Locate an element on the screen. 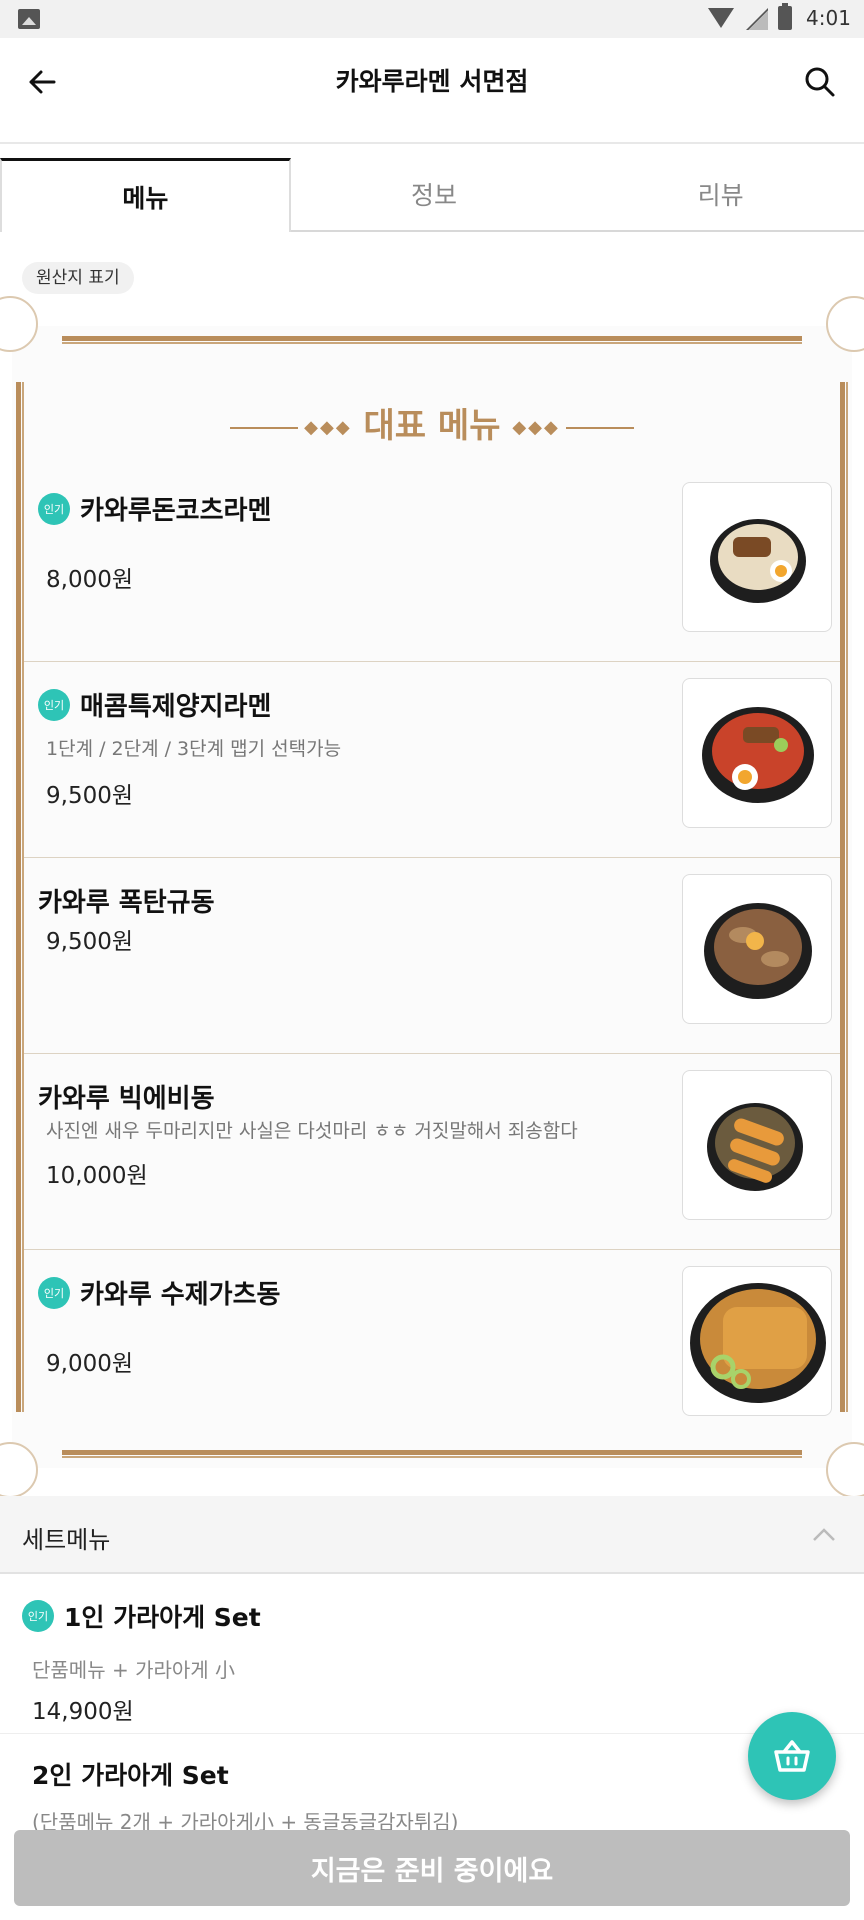  menu-item-name: 카와루돈코츠라멘 is located at coordinates (176, 511).